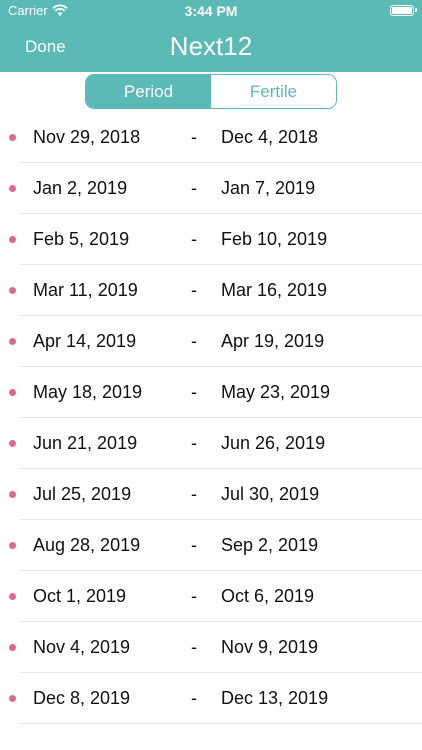 The width and height of the screenshot is (422, 750). Describe the element at coordinates (211, 443) in the screenshot. I see `list-item: Jun 21, 2019 - Jun 26, 2019` at that location.